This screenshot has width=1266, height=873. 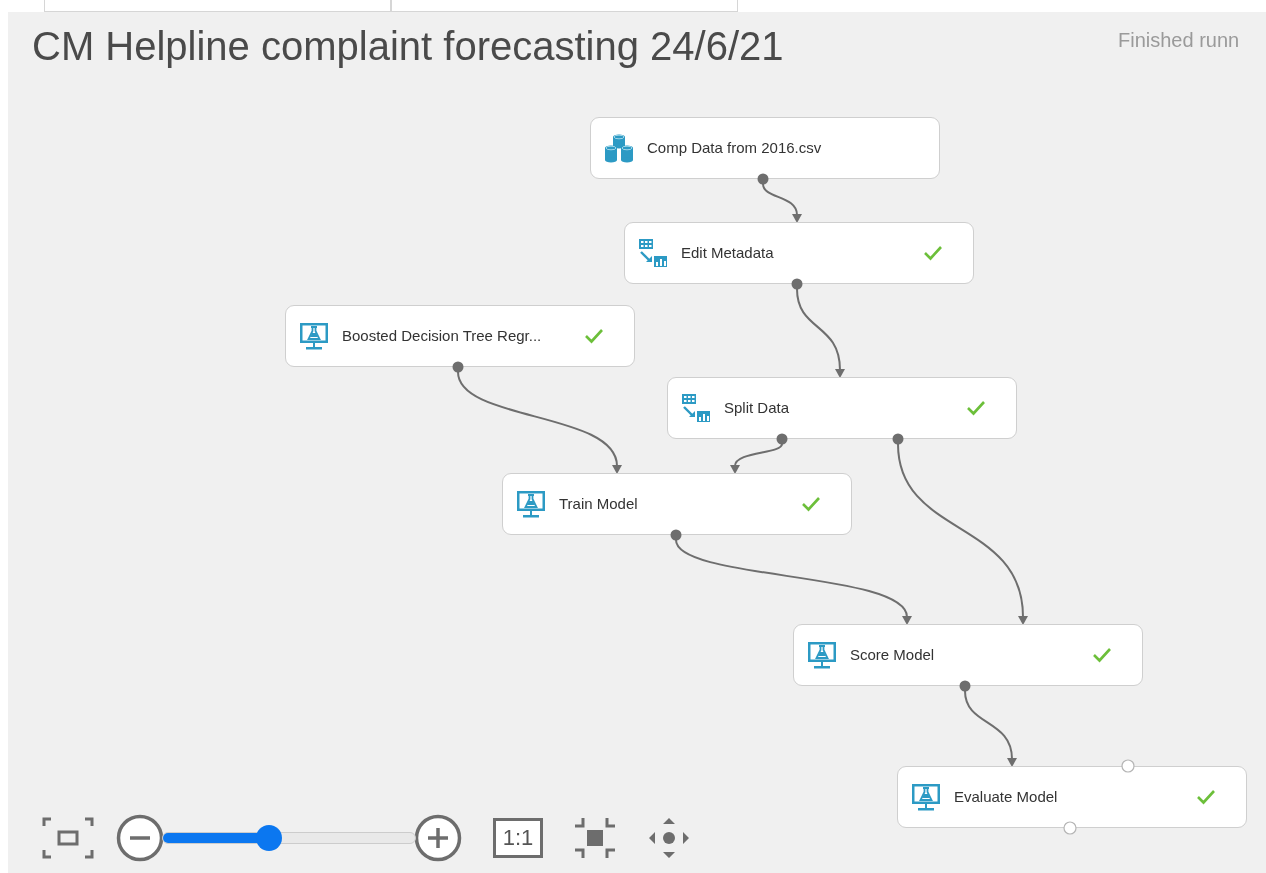 I want to click on actual-size-button: 1:1, so click(x=518, y=838).